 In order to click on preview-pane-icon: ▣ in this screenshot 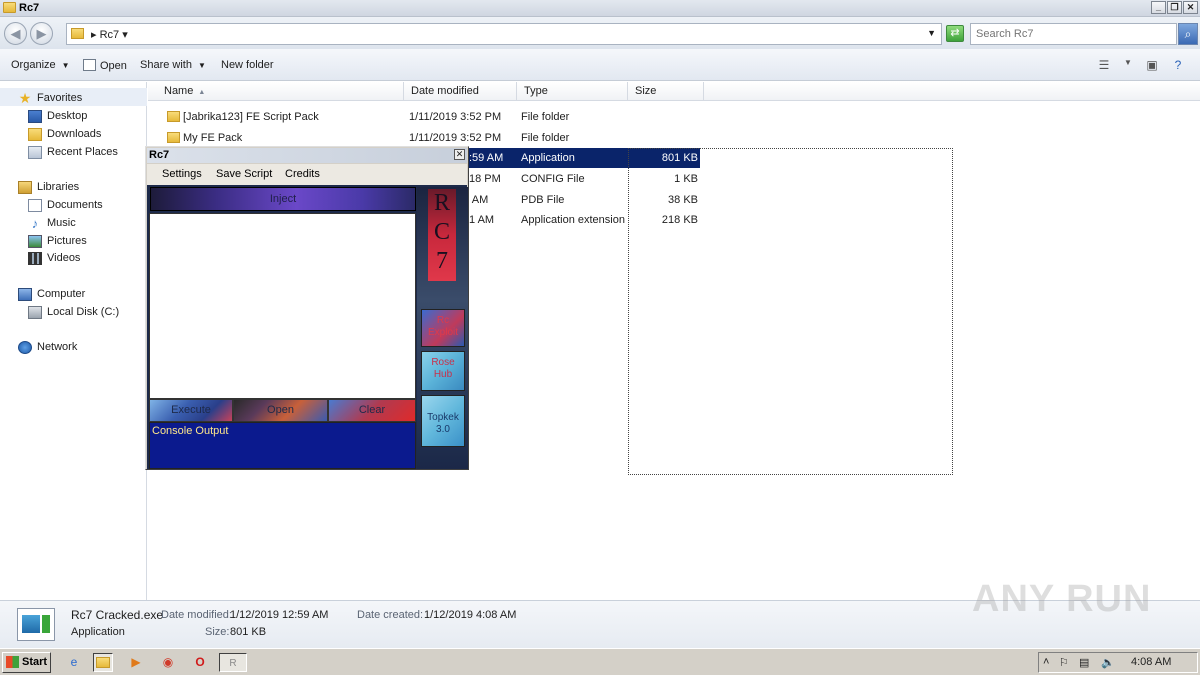, I will do `click(1152, 65)`.